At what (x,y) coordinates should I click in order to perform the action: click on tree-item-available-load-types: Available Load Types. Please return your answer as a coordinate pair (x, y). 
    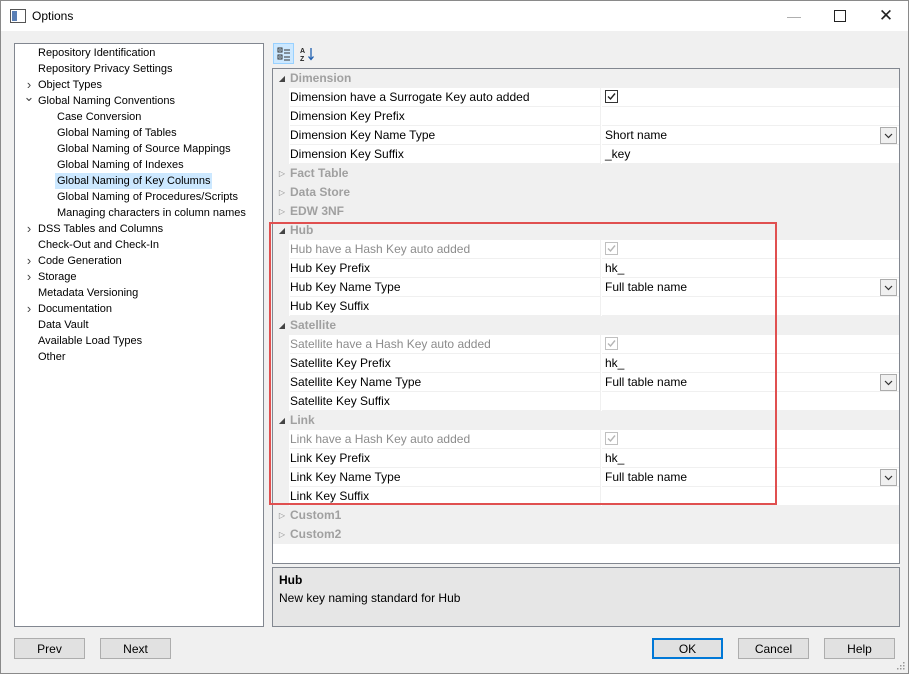
    Looking at the image, I should click on (90, 341).